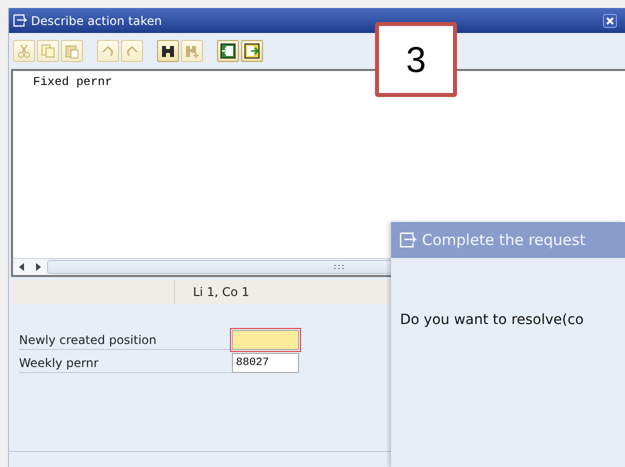 The image size is (625, 467). I want to click on input-field, so click(265, 340).